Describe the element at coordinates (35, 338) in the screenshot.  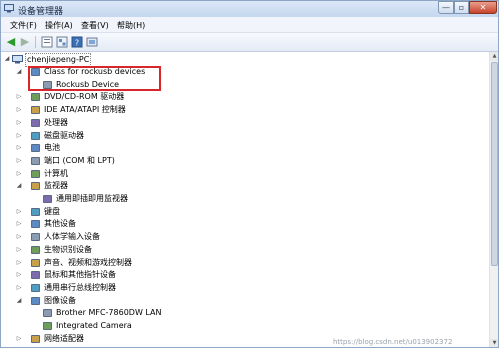
I see `network-adapter-icon` at that location.